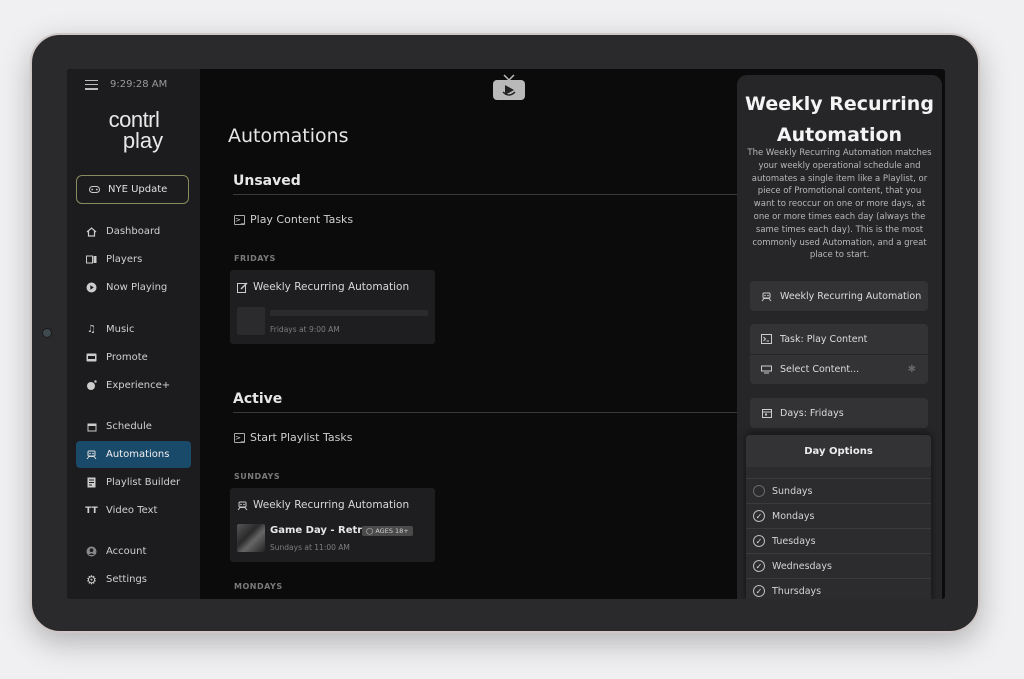 The image size is (1024, 679). I want to click on age-rating-label: AGES 18+, so click(392, 531).